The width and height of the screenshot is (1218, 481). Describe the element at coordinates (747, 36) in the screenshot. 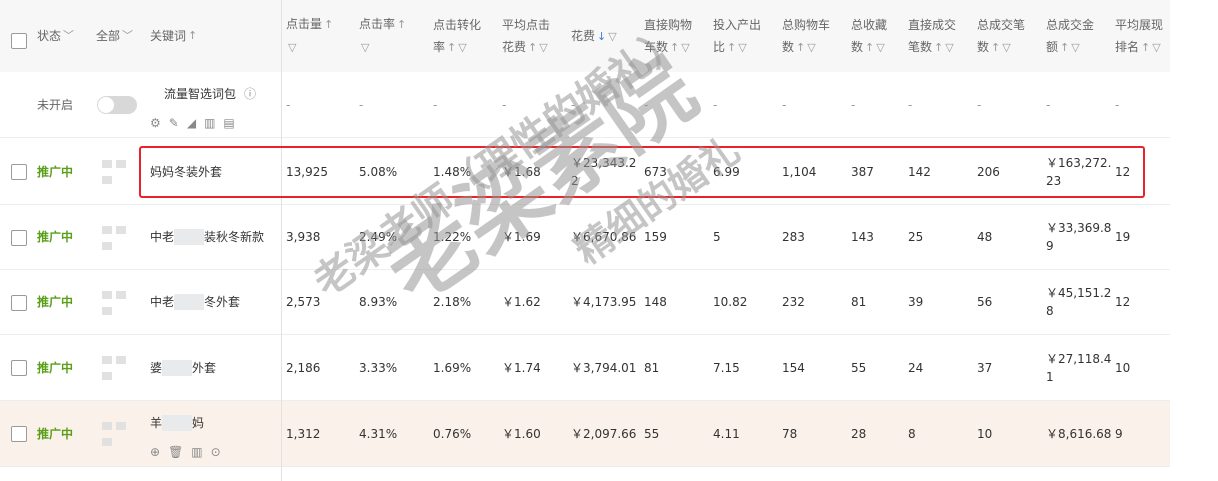

I see `header-roi: 投入产出比 ↑ ▽` at that location.